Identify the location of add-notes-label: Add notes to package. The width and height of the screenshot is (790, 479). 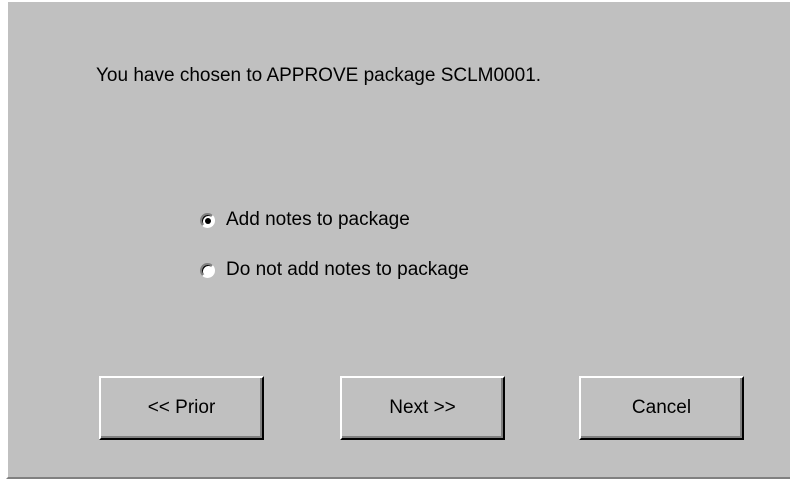
(318, 219).